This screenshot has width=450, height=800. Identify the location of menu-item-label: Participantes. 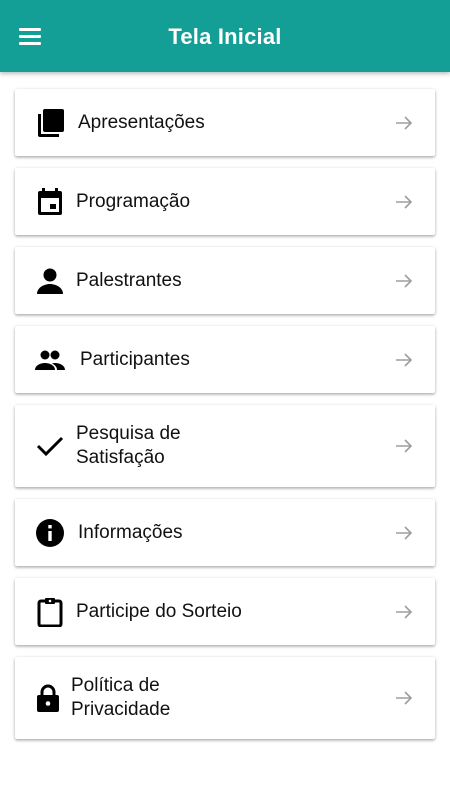
(135, 359).